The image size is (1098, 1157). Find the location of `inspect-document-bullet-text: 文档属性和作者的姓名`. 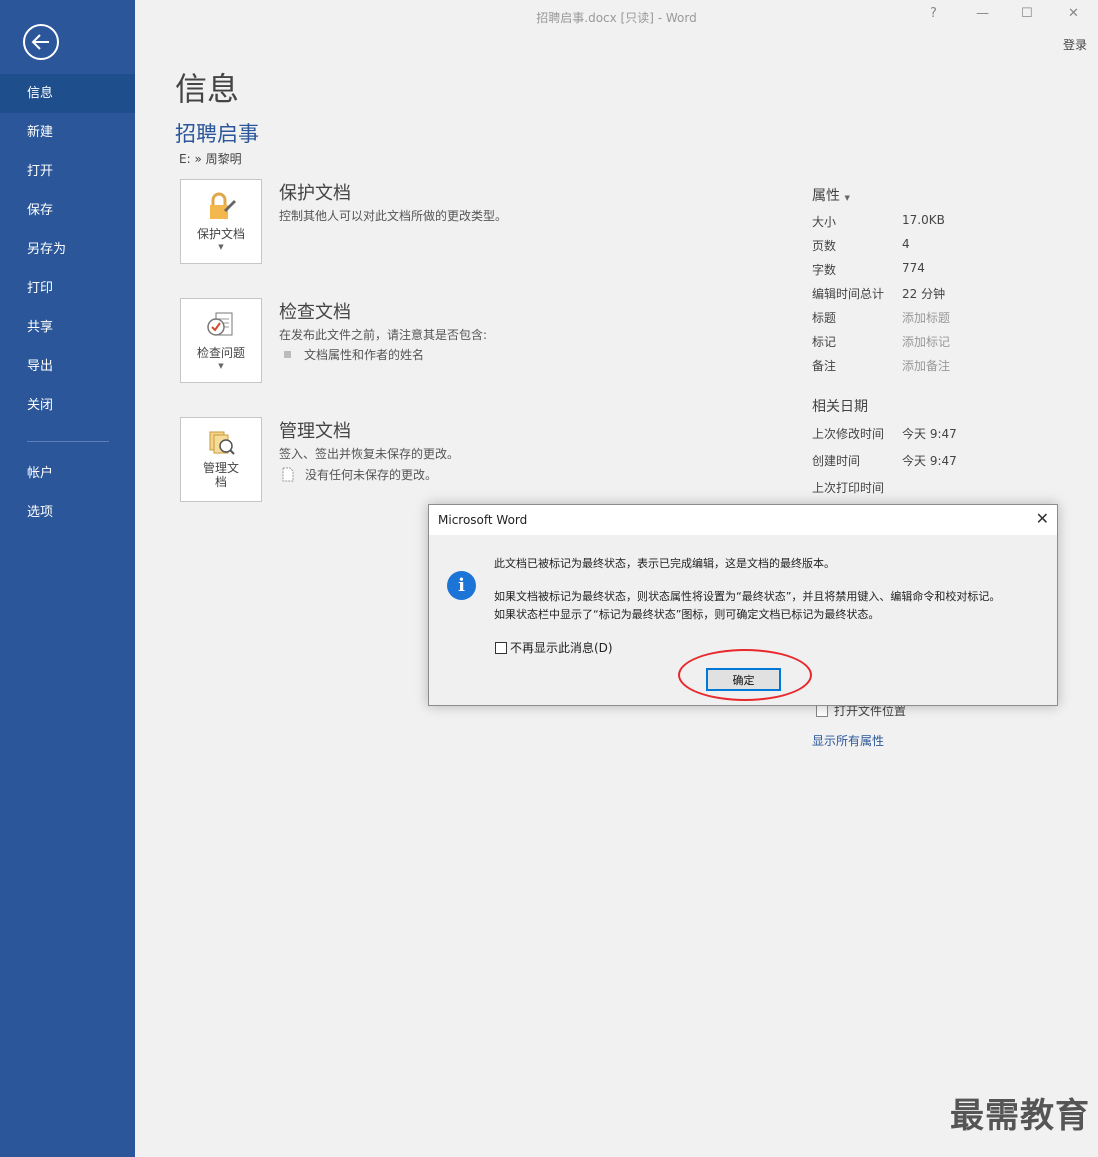

inspect-document-bullet-text: 文档属性和作者的姓名 is located at coordinates (364, 355).